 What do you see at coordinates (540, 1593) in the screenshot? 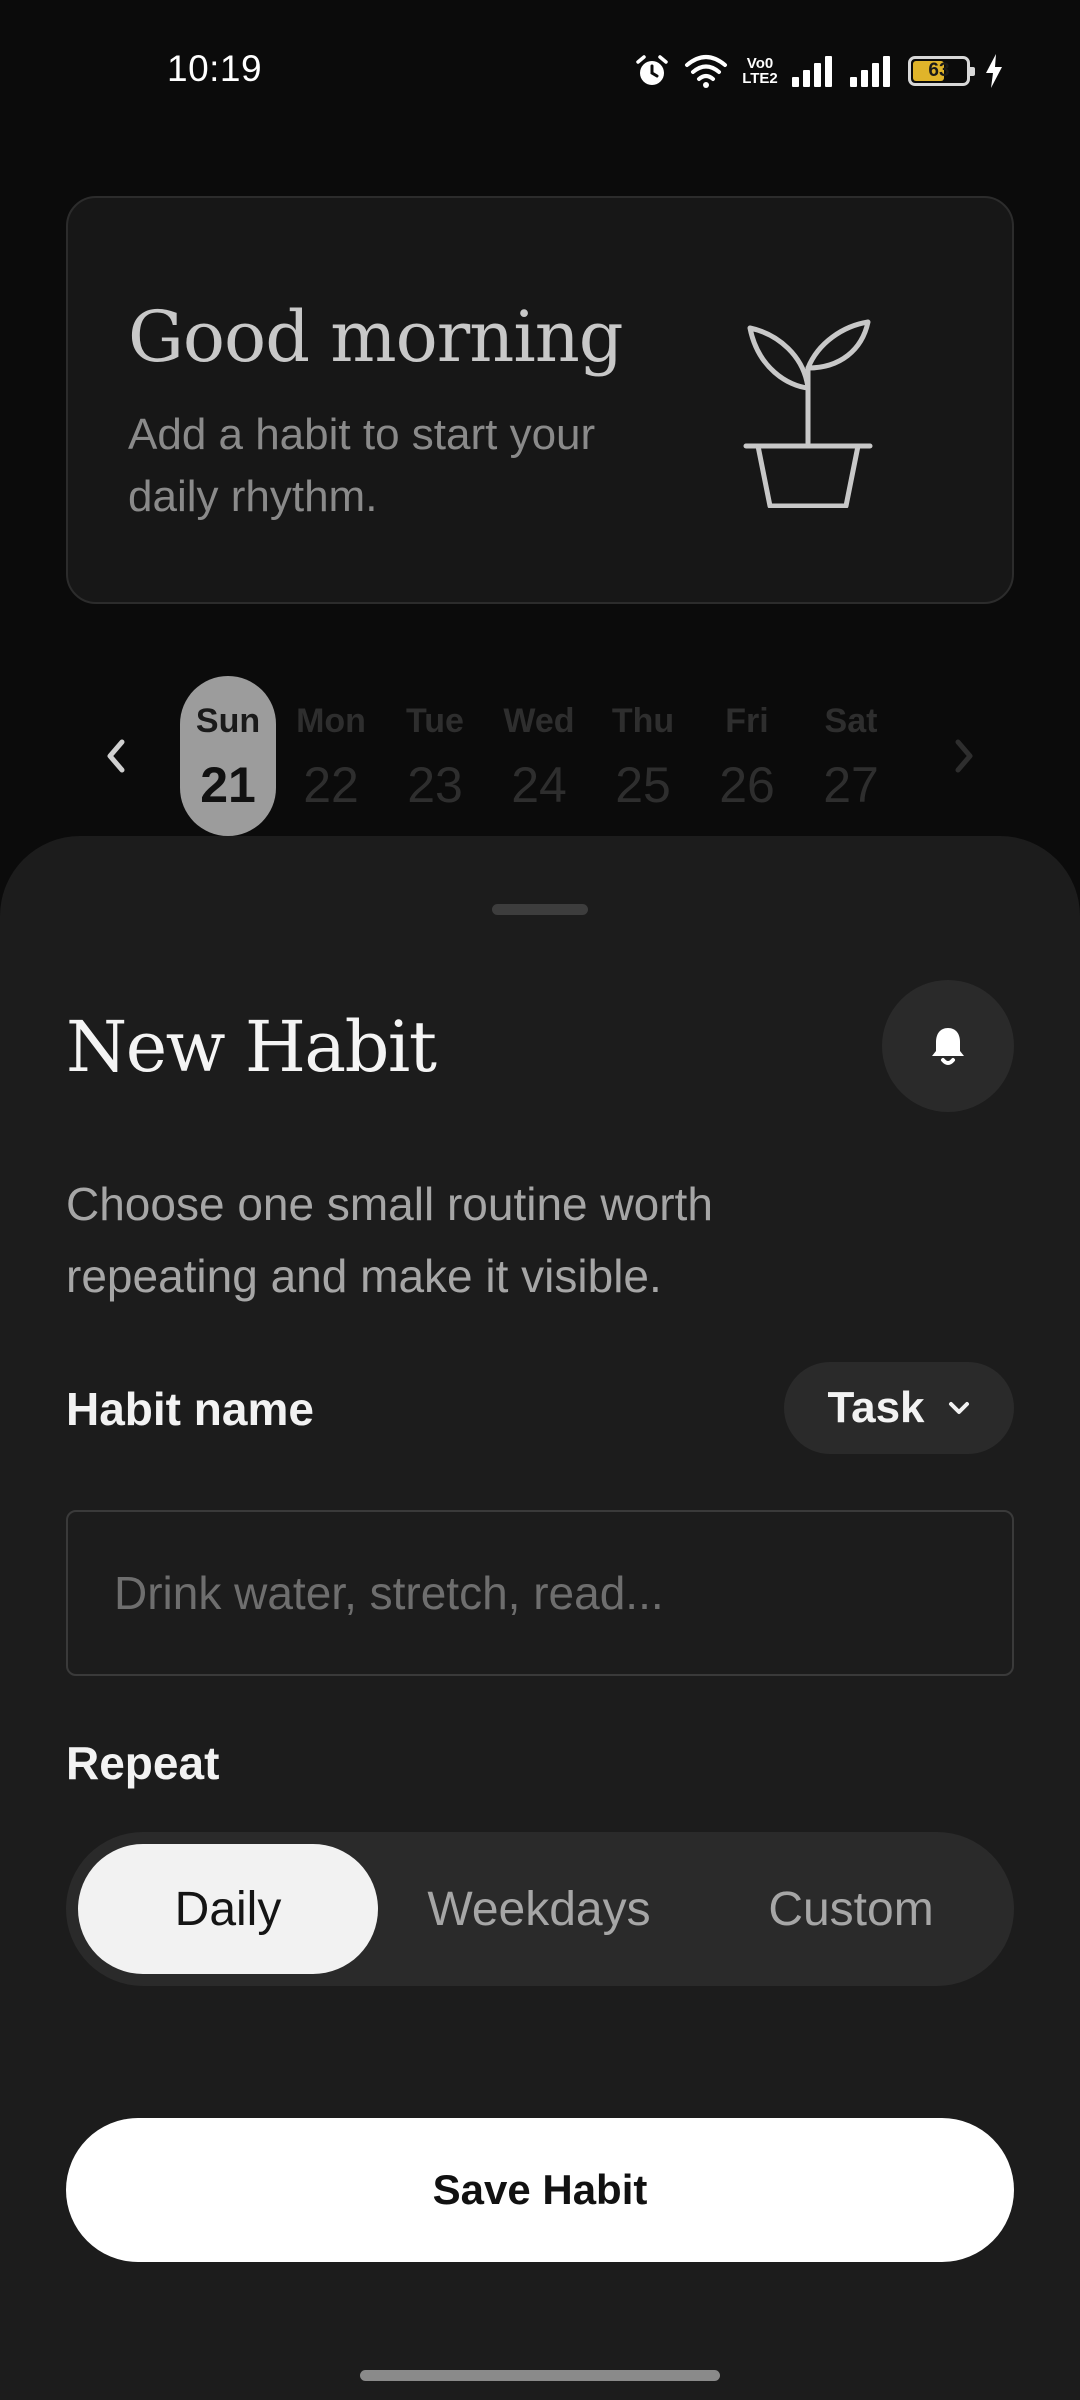
I see `habit-name-input` at bounding box center [540, 1593].